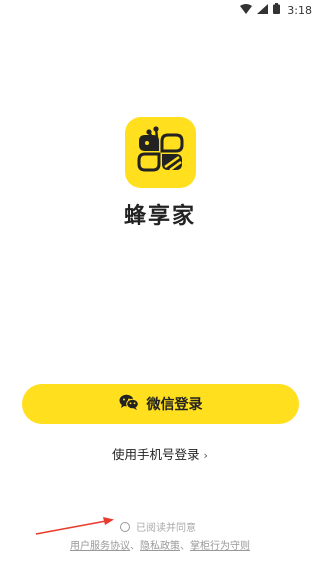 This screenshot has width=320, height=570. I want to click on phone-login-link: 使用手机号登录 ›, so click(160, 453).